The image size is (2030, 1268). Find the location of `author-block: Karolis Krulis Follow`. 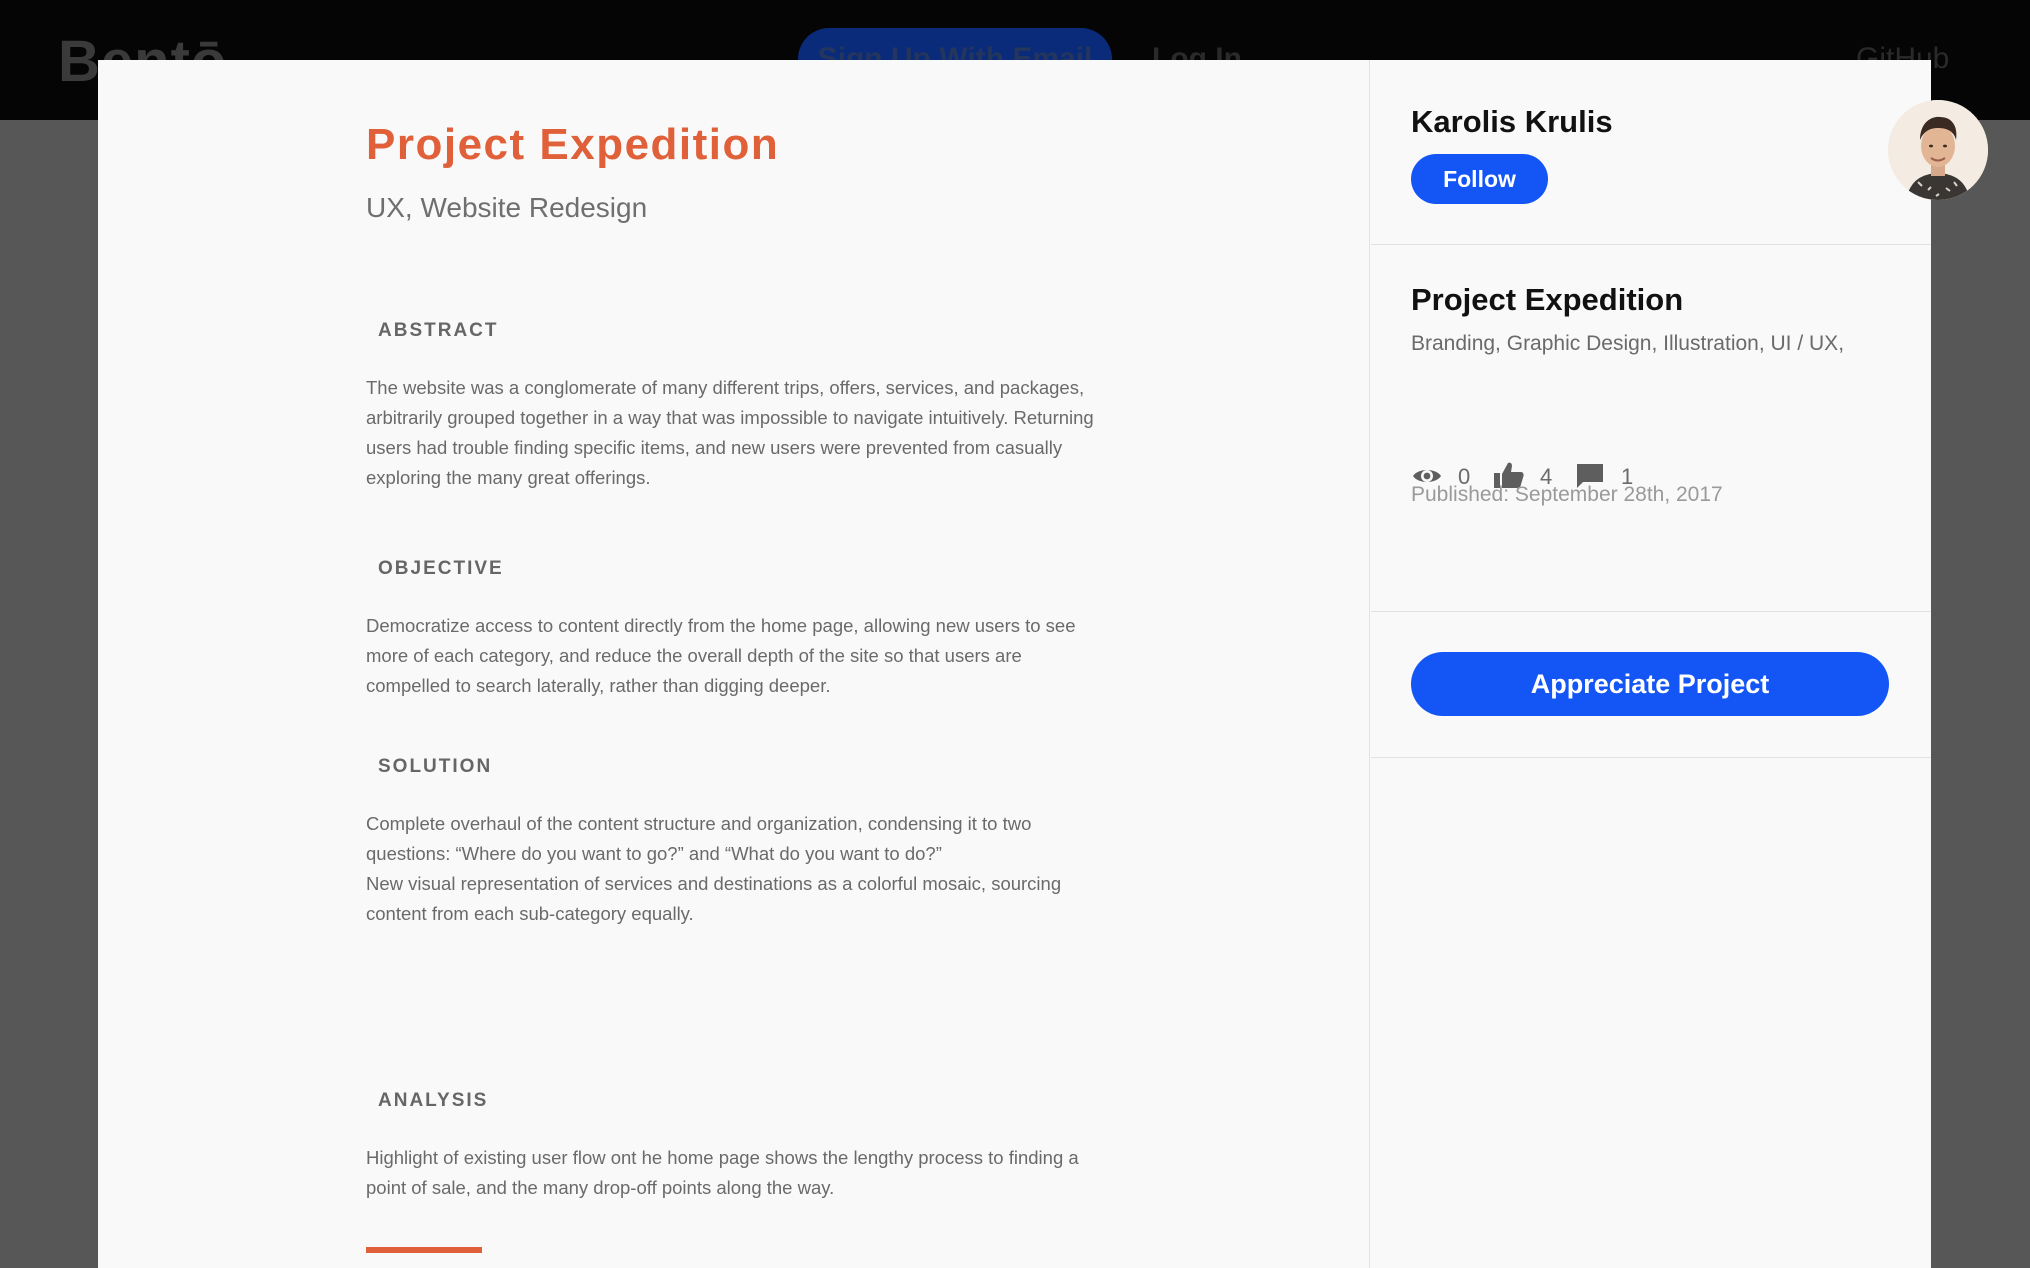

author-block: Karolis Krulis Follow is located at coordinates (1679, 152).